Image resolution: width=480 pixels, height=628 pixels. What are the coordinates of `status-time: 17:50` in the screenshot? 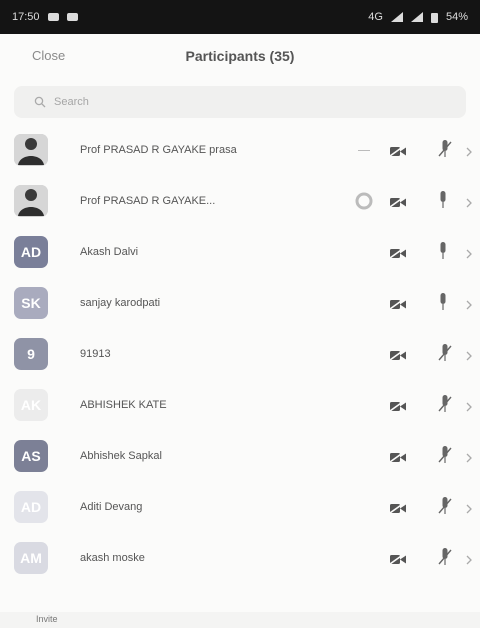 It's located at (26, 17).